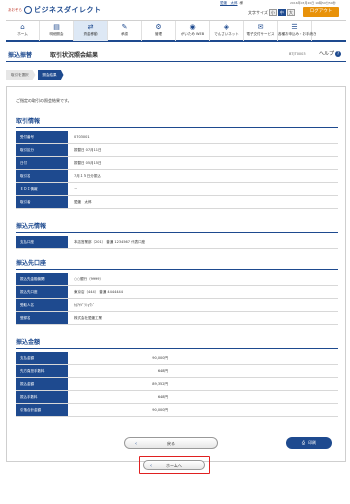 The image size is (350, 504). I want to click on row-label: 登録名, so click(42, 318).